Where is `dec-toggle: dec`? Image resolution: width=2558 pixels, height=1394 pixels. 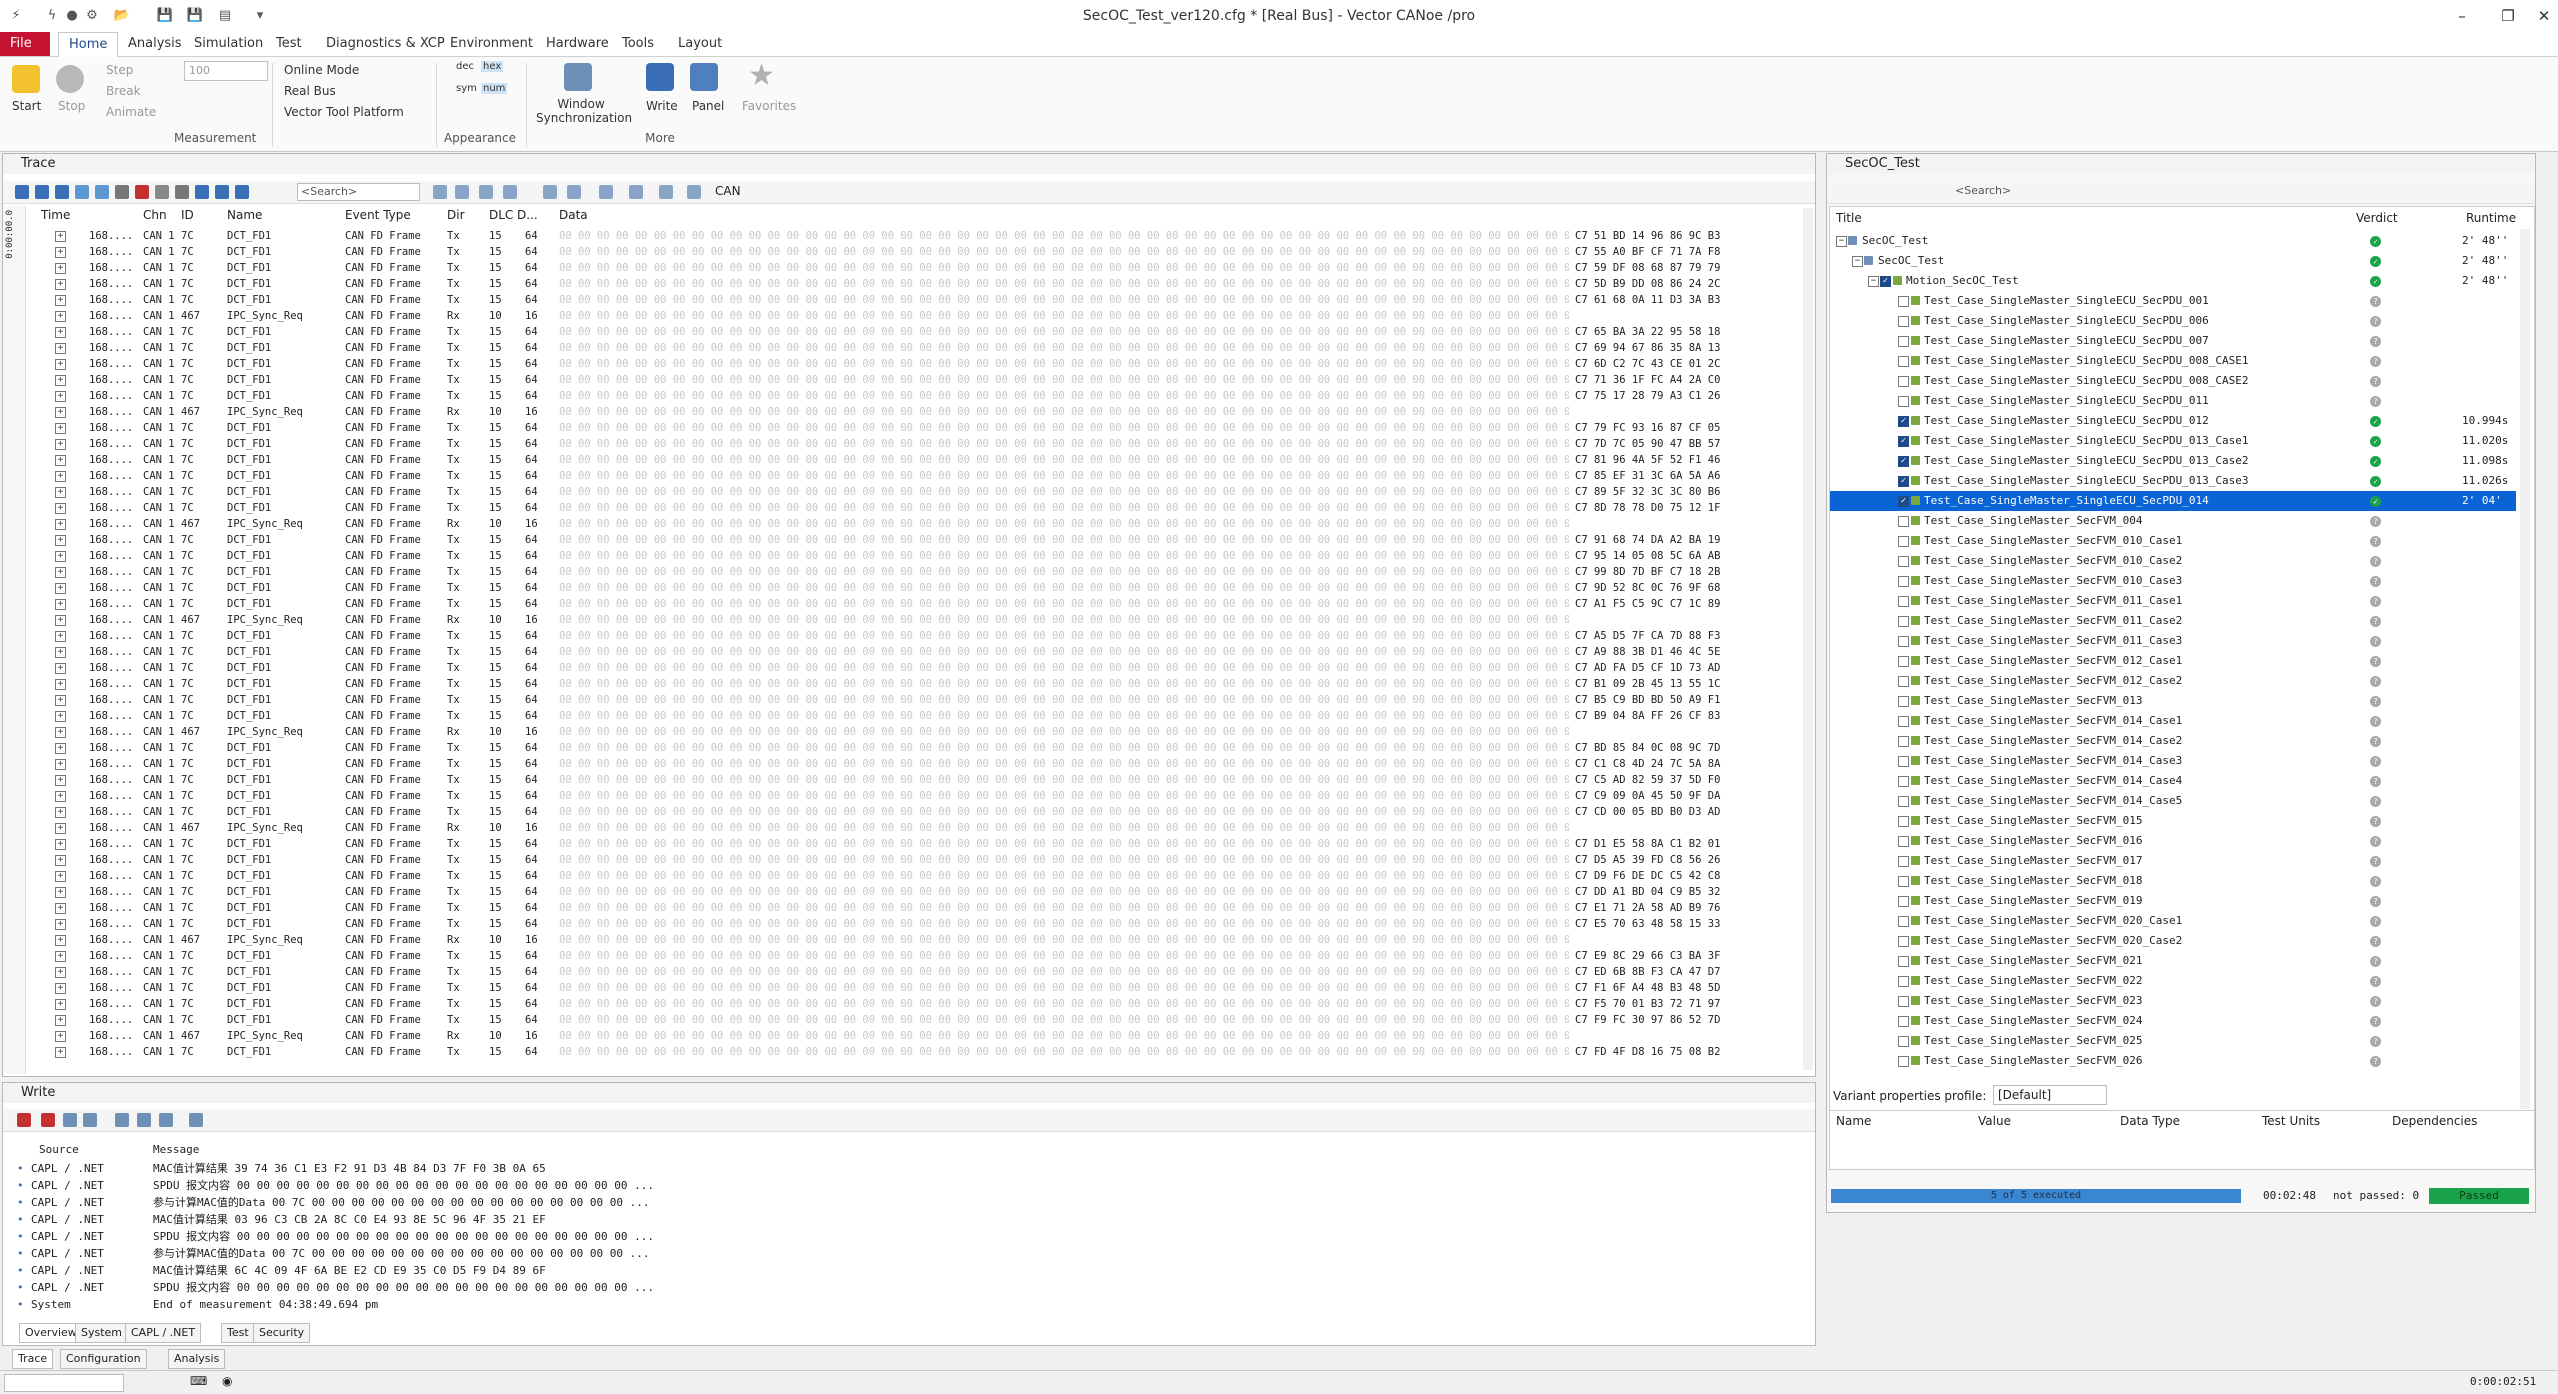
dec-toggle: dec is located at coordinates (465, 66).